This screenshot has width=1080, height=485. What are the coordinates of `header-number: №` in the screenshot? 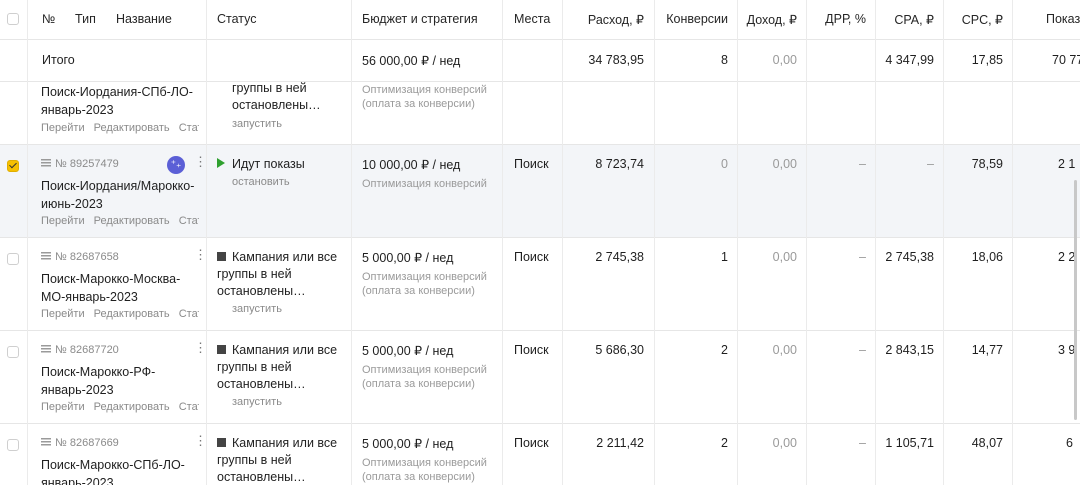 It's located at (48, 19).